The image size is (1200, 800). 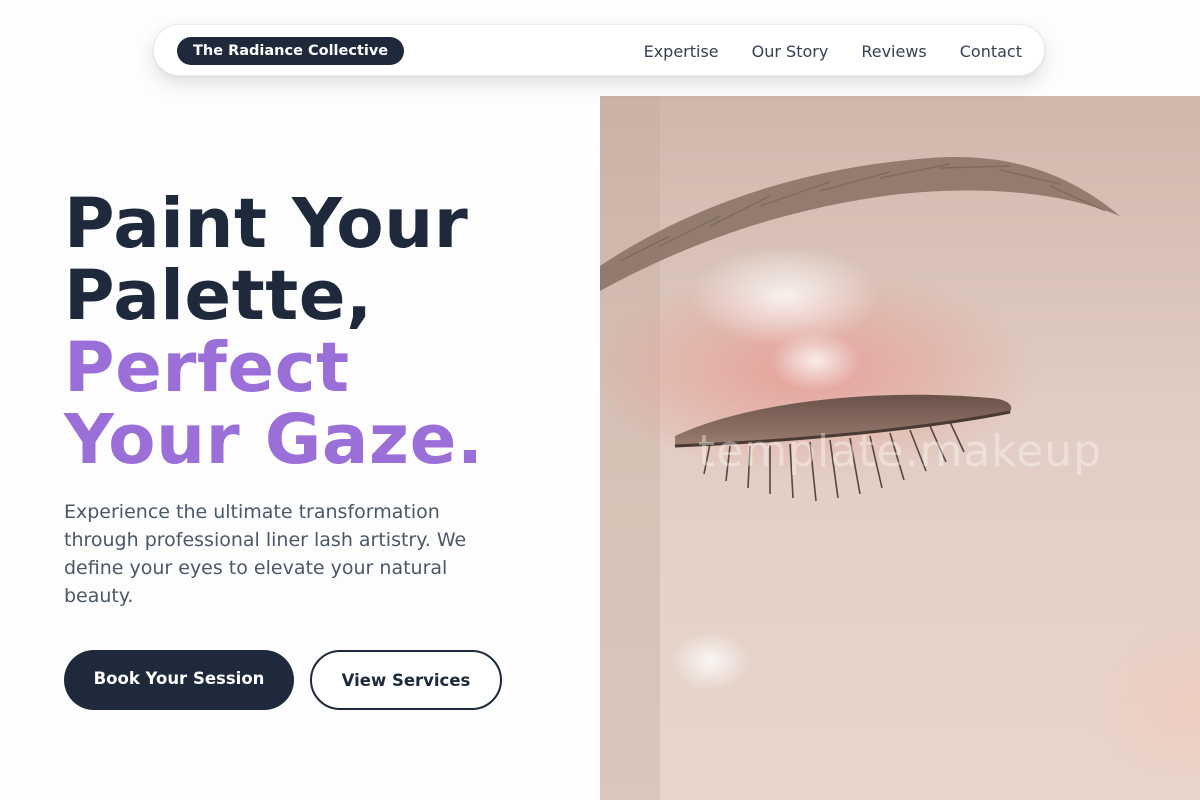 I want to click on hero-headline: Paint Your Palette, Perfect Your Gaze., so click(x=274, y=332).